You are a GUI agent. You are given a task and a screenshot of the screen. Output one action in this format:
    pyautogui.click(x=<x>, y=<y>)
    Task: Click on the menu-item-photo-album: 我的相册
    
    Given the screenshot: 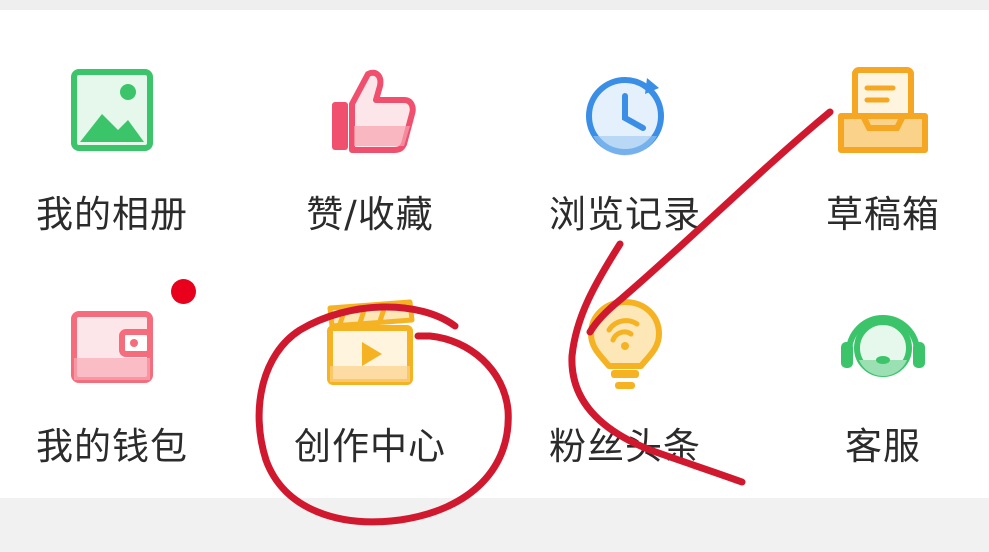 What is the action you would take?
    pyautogui.click(x=116, y=123)
    